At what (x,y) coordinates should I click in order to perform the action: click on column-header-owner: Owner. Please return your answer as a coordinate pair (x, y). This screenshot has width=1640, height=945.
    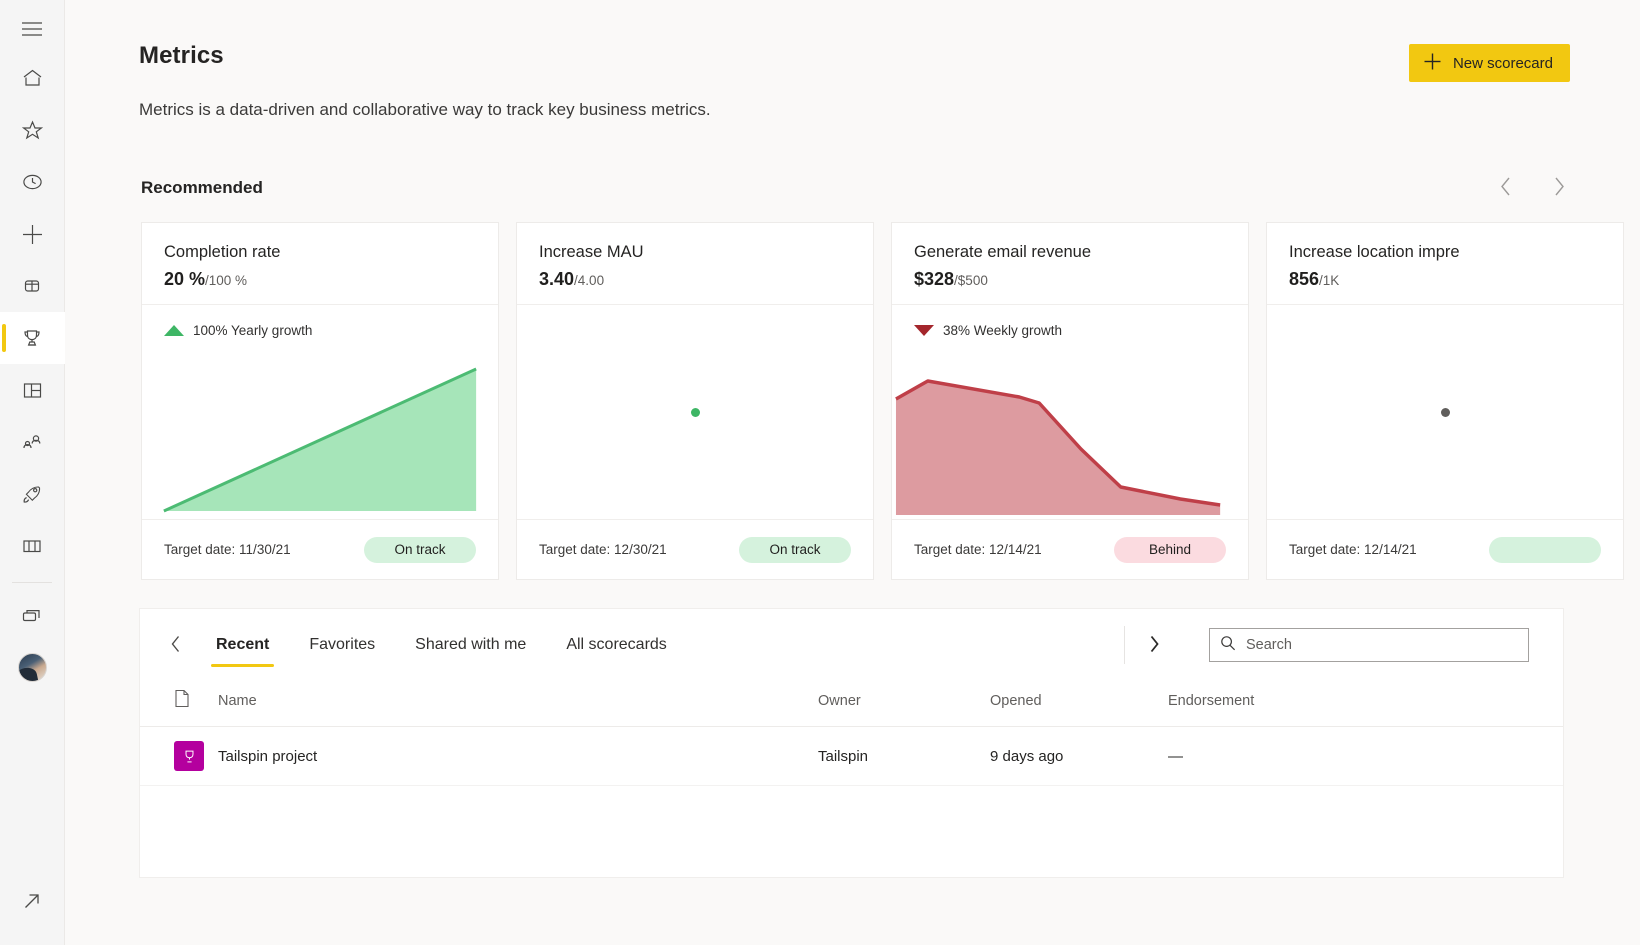
    Looking at the image, I should click on (904, 704).